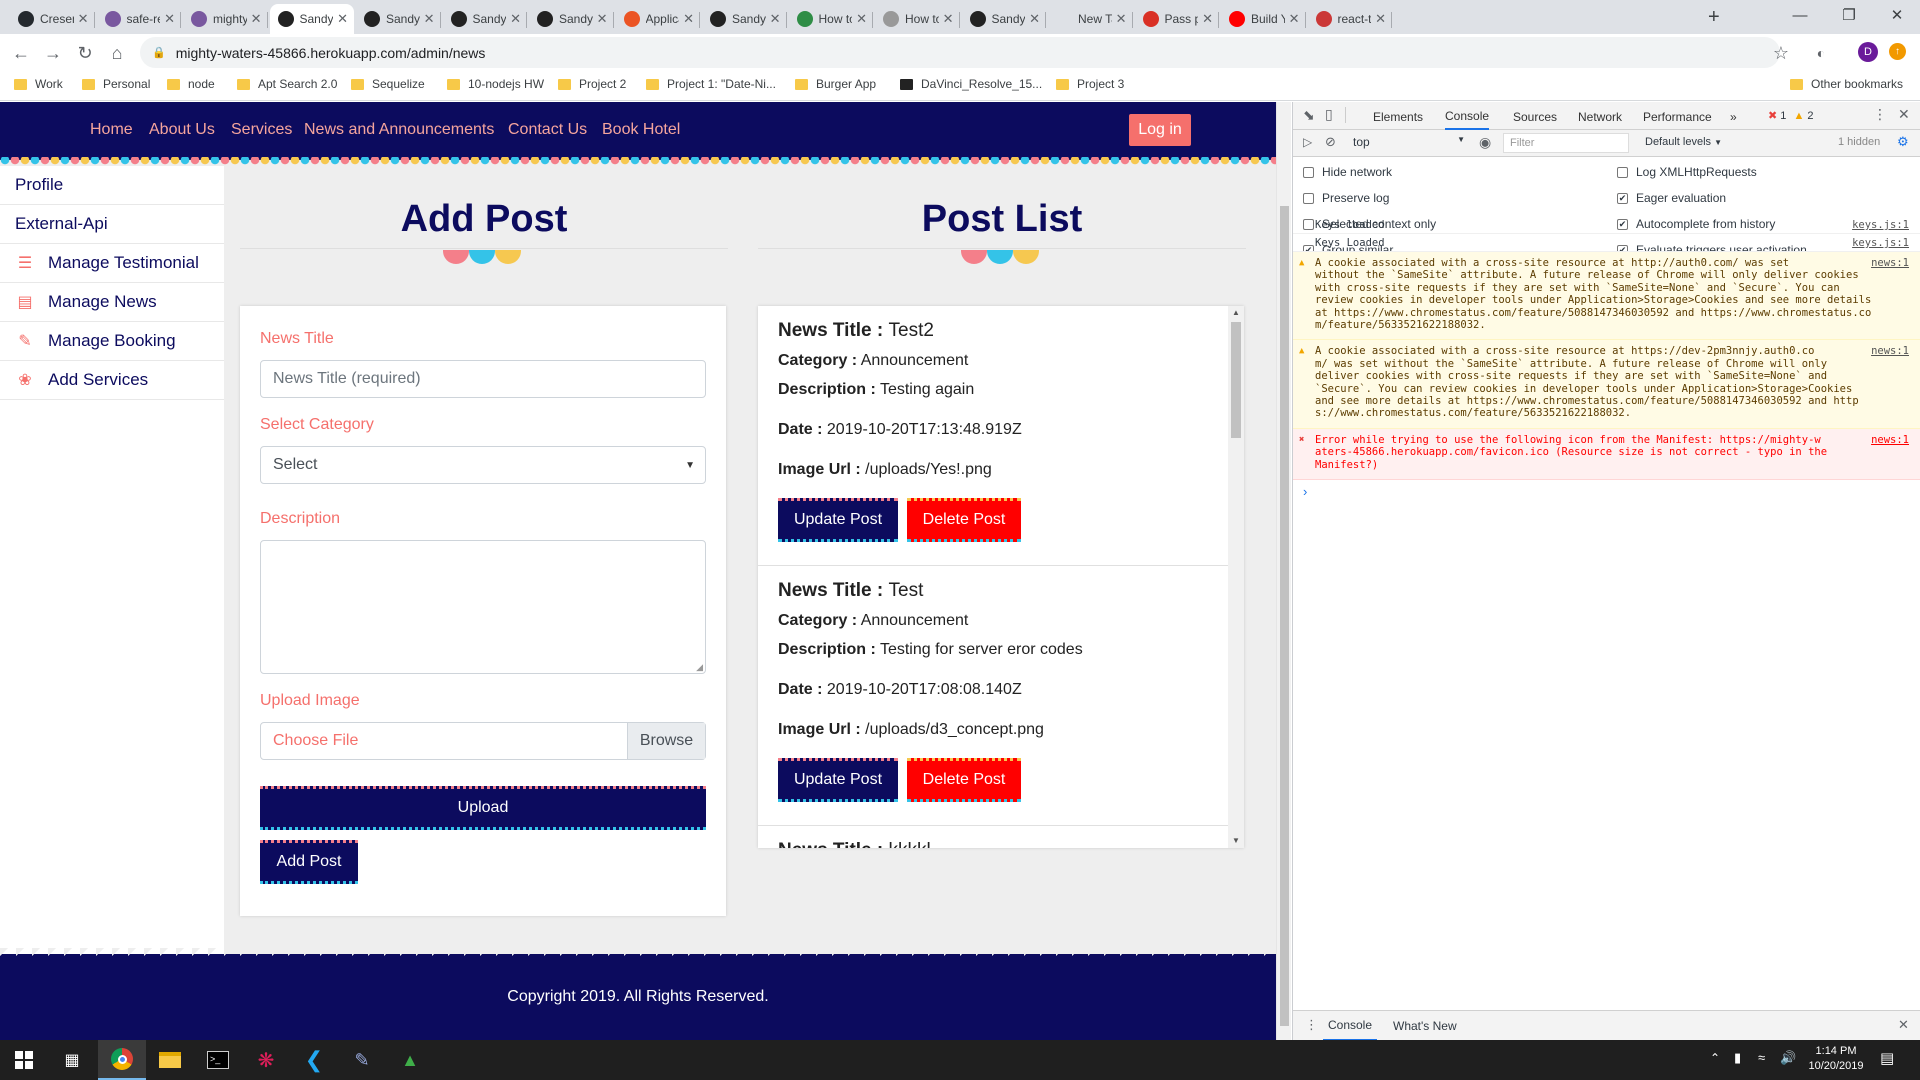 This screenshot has width=1920, height=1080. I want to click on description-textarea: ◢, so click(483, 607).